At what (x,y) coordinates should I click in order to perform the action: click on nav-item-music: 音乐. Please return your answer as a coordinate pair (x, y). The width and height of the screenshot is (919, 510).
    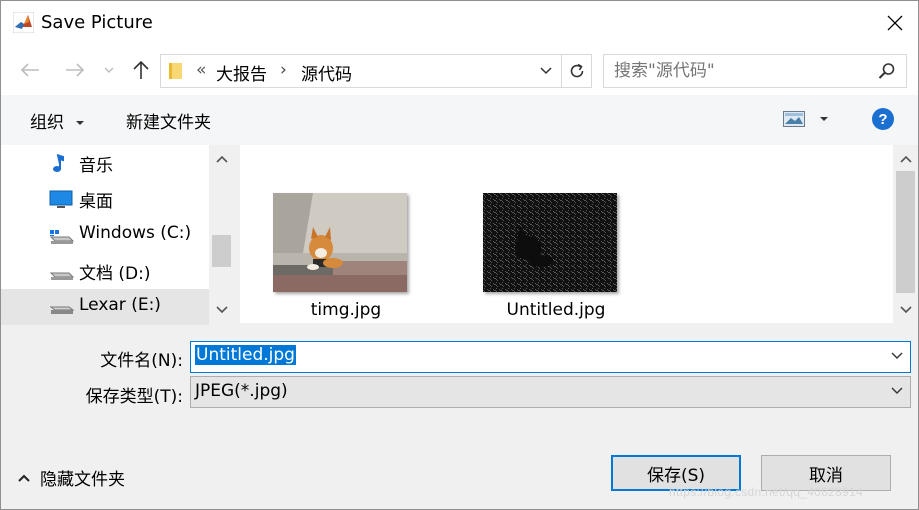
    Looking at the image, I should click on (105, 163).